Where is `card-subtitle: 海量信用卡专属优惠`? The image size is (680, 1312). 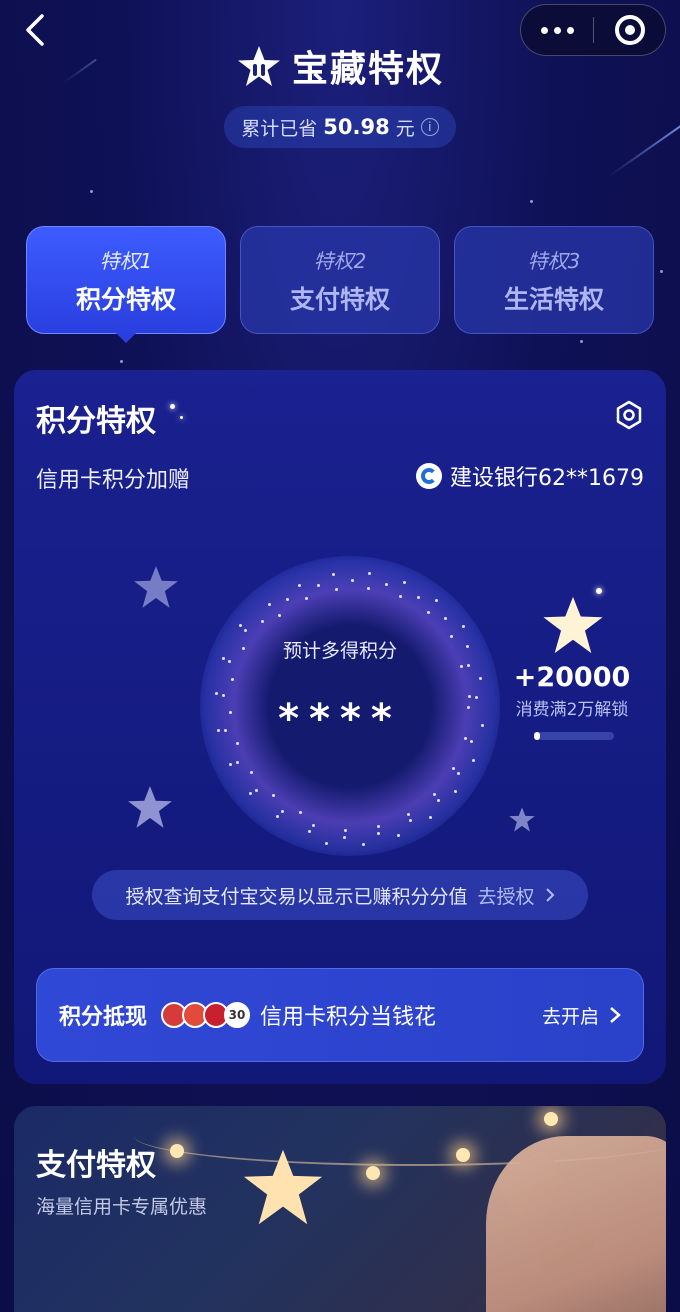 card-subtitle: 海量信用卡专属优惠 is located at coordinates (122, 1207).